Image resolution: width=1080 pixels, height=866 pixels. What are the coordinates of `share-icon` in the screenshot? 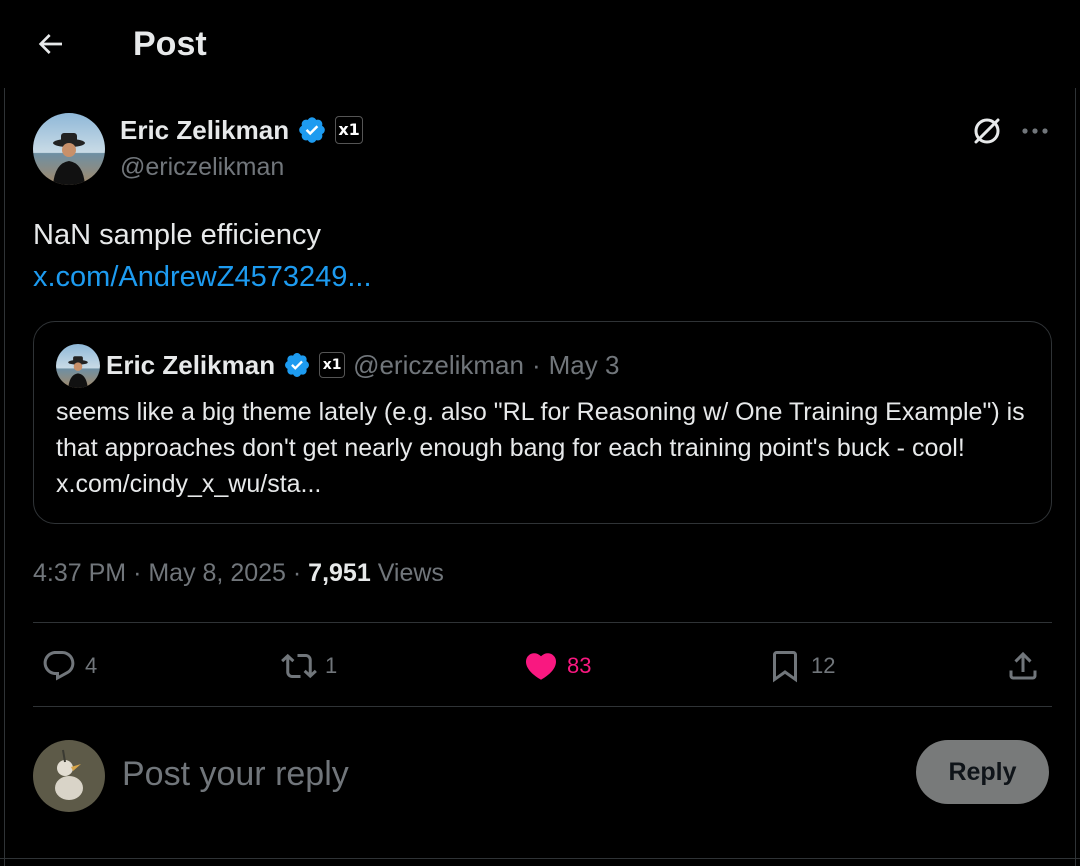 It's located at (1023, 665).